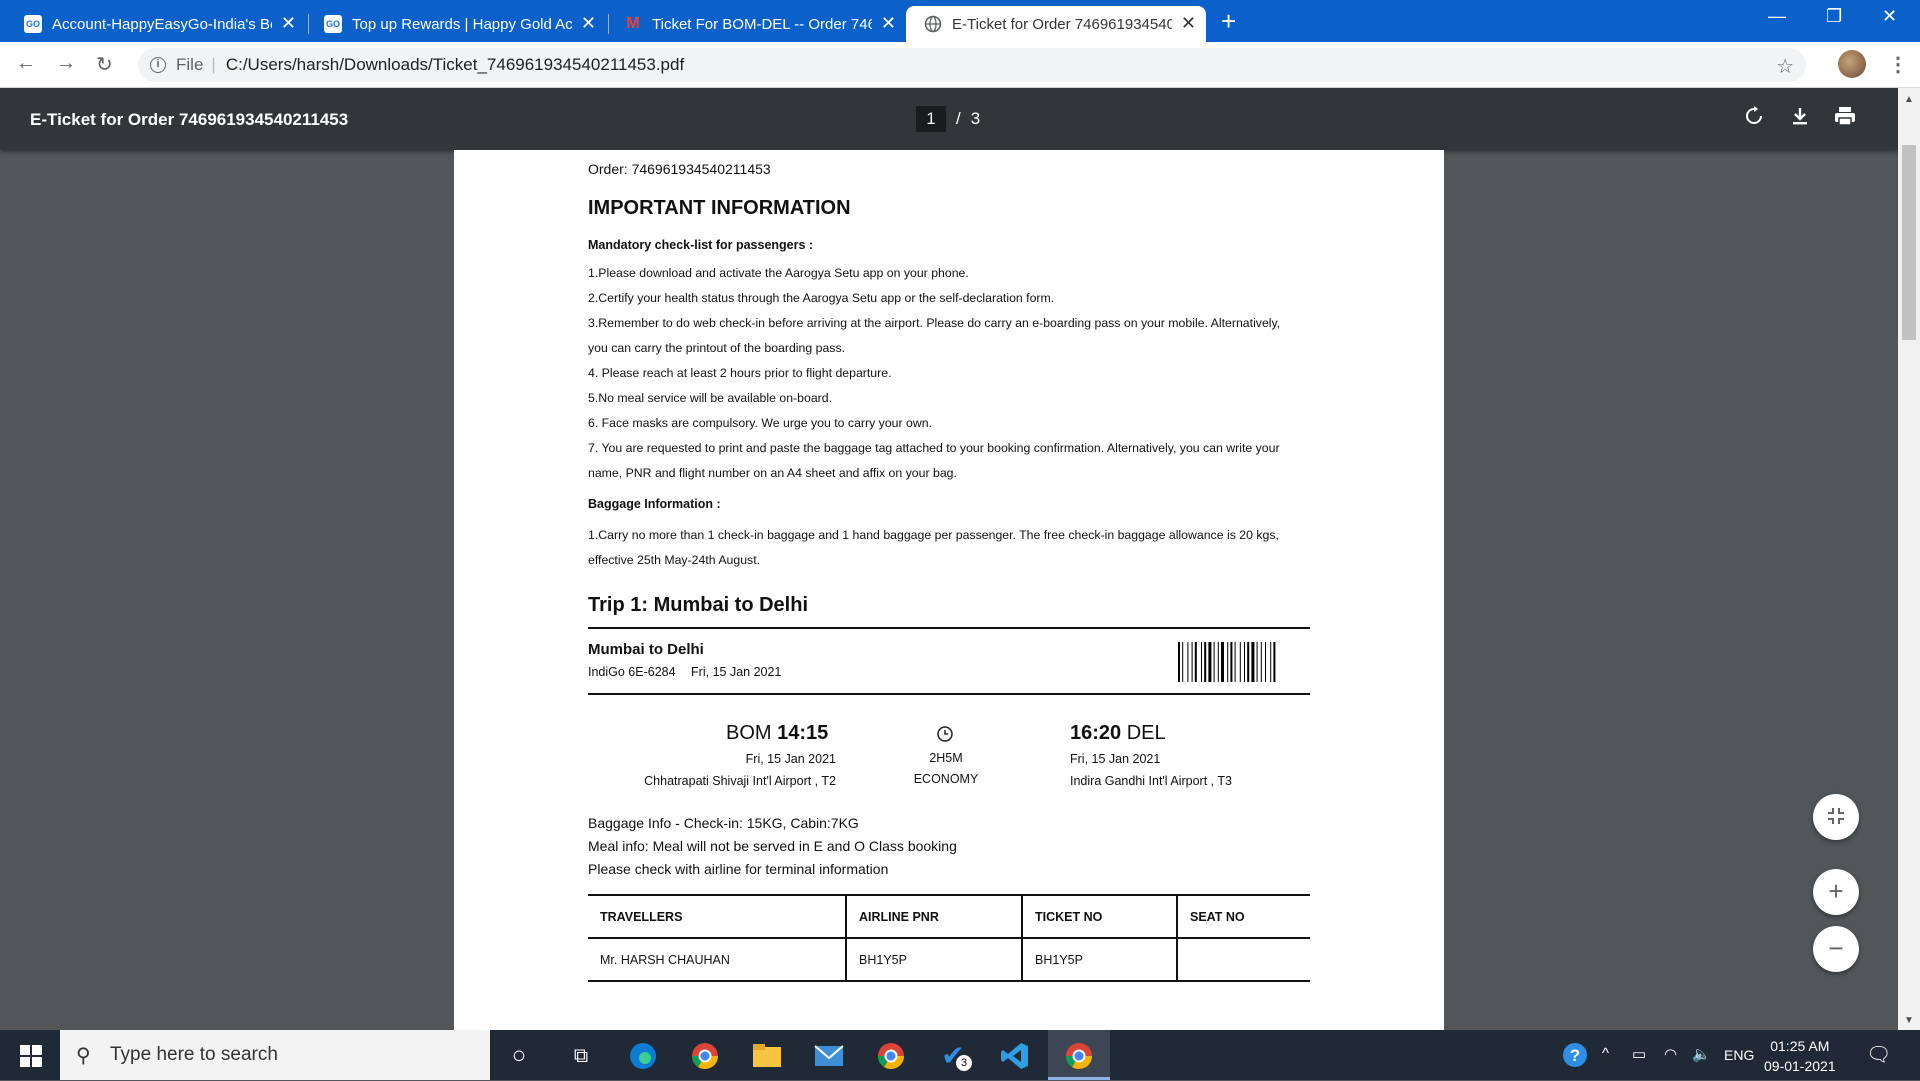  Describe the element at coordinates (1878, 1054) in the screenshot. I see `notifications-icon: 🗨` at that location.